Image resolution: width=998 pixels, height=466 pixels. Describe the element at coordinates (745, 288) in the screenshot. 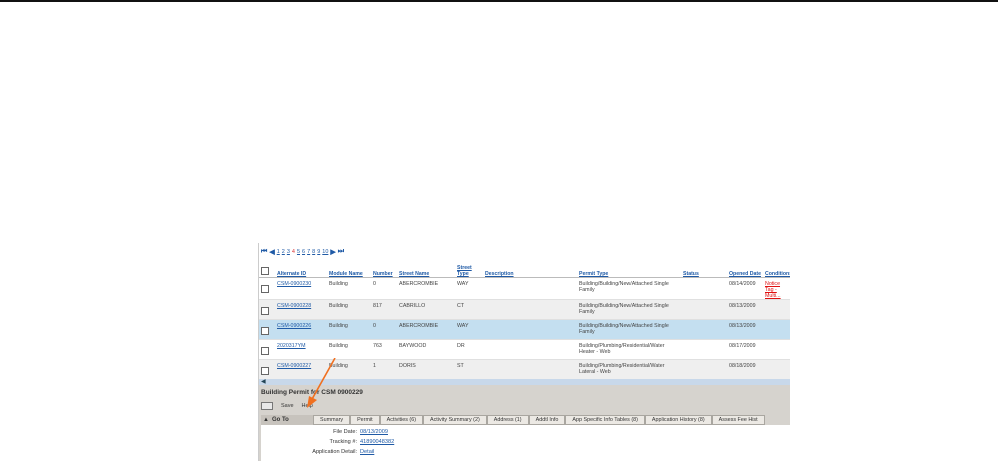

I see `cell-opened: 08/14/2009` at that location.